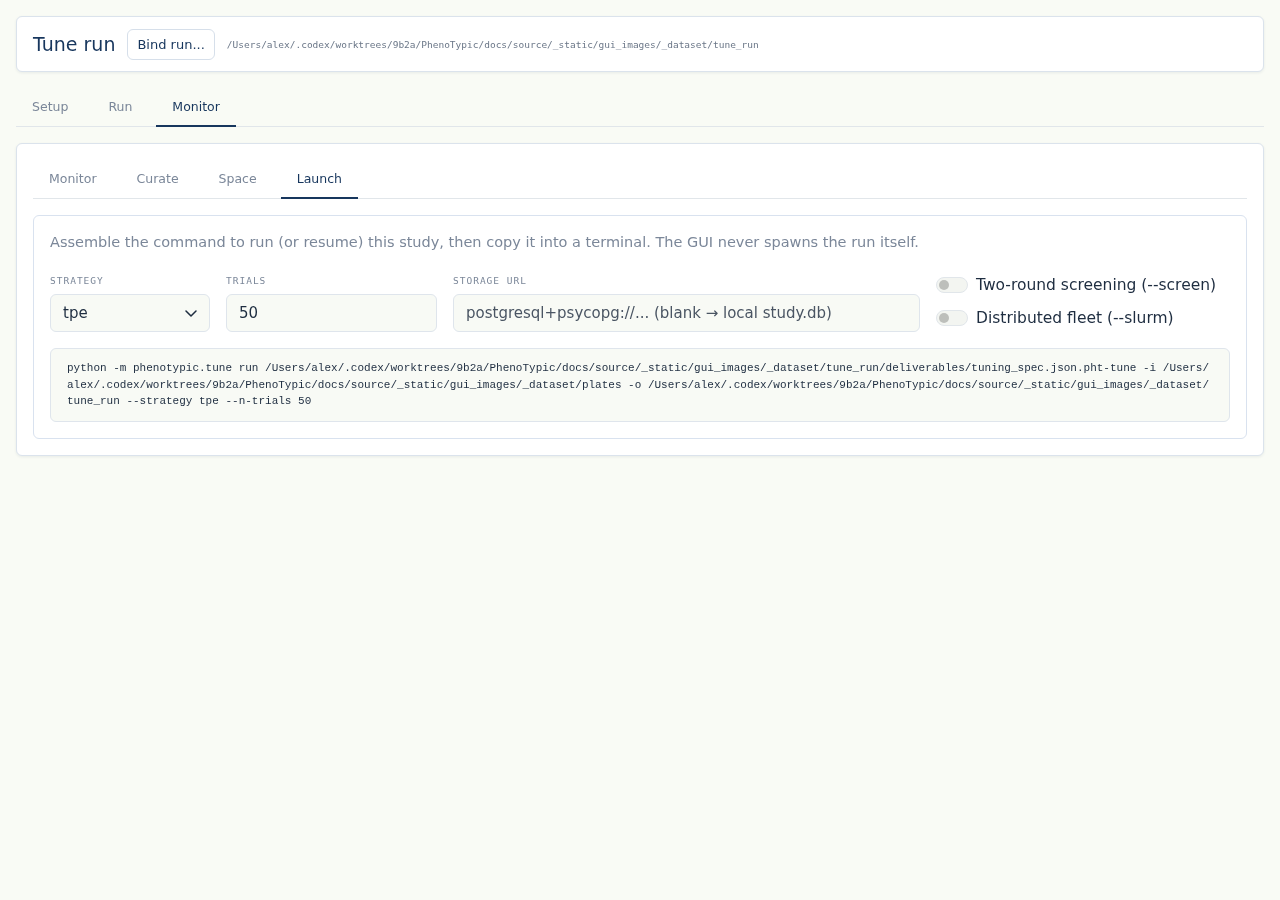  What do you see at coordinates (331, 313) in the screenshot?
I see `text-input: 50` at bounding box center [331, 313].